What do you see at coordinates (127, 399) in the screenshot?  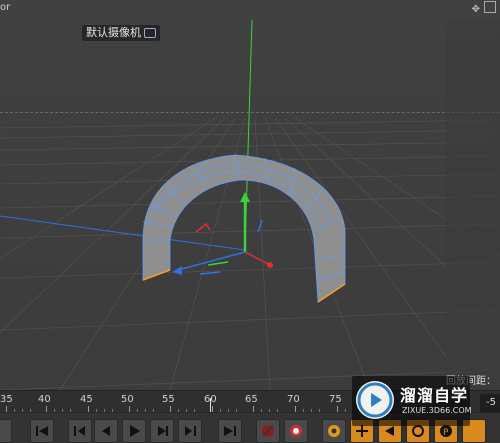 I see `timeline-tick: 50` at bounding box center [127, 399].